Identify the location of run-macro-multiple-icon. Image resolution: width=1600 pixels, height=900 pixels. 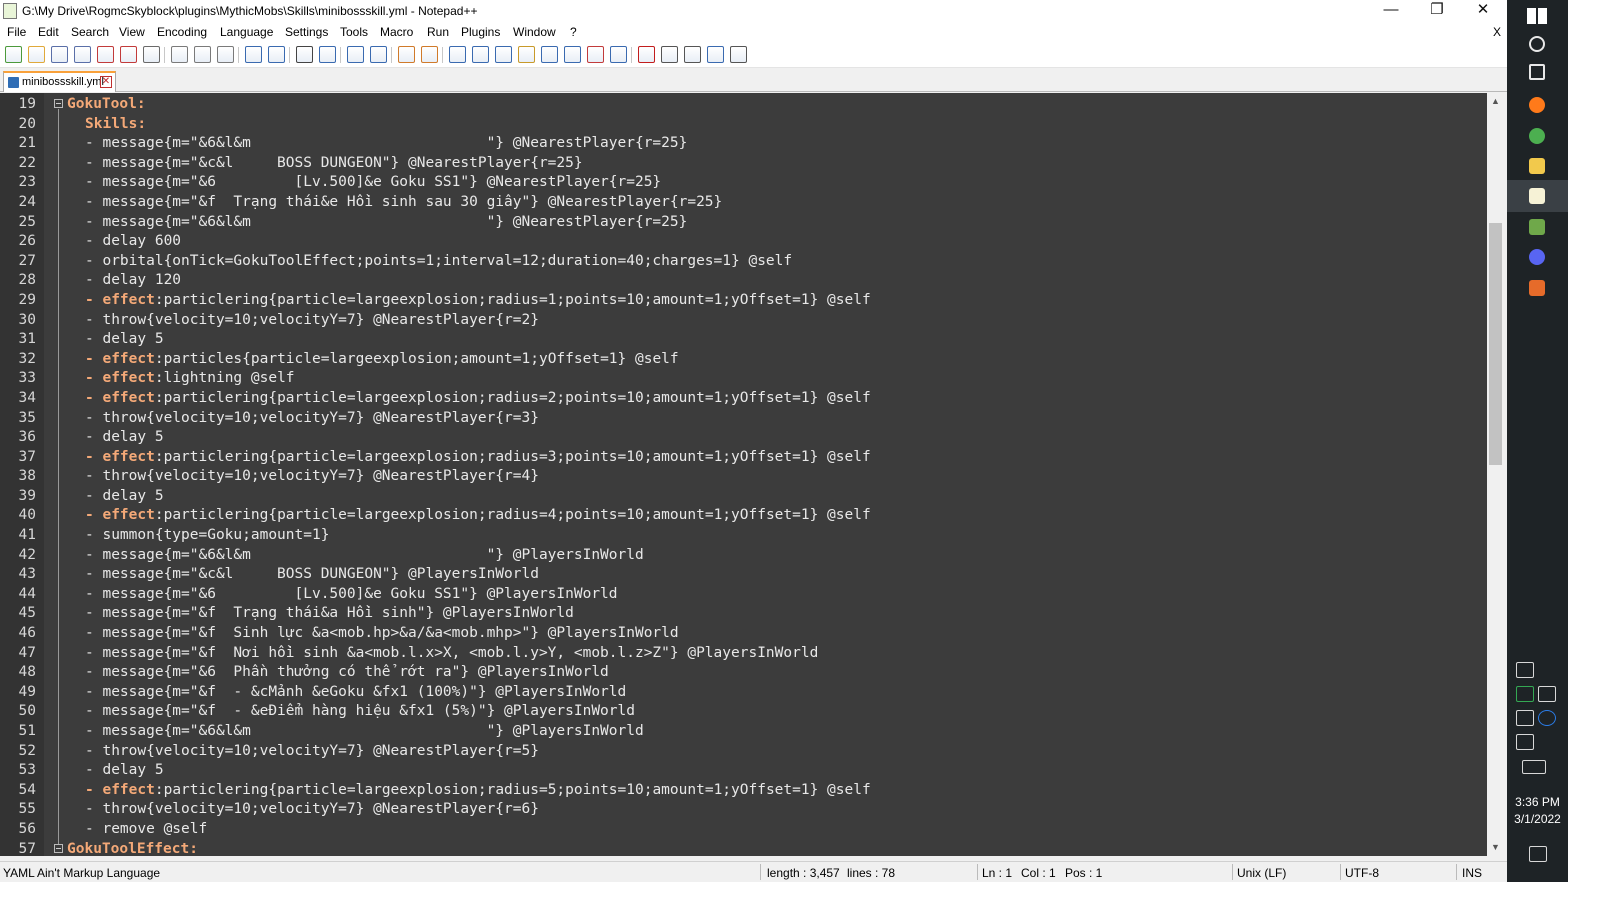
(715, 54).